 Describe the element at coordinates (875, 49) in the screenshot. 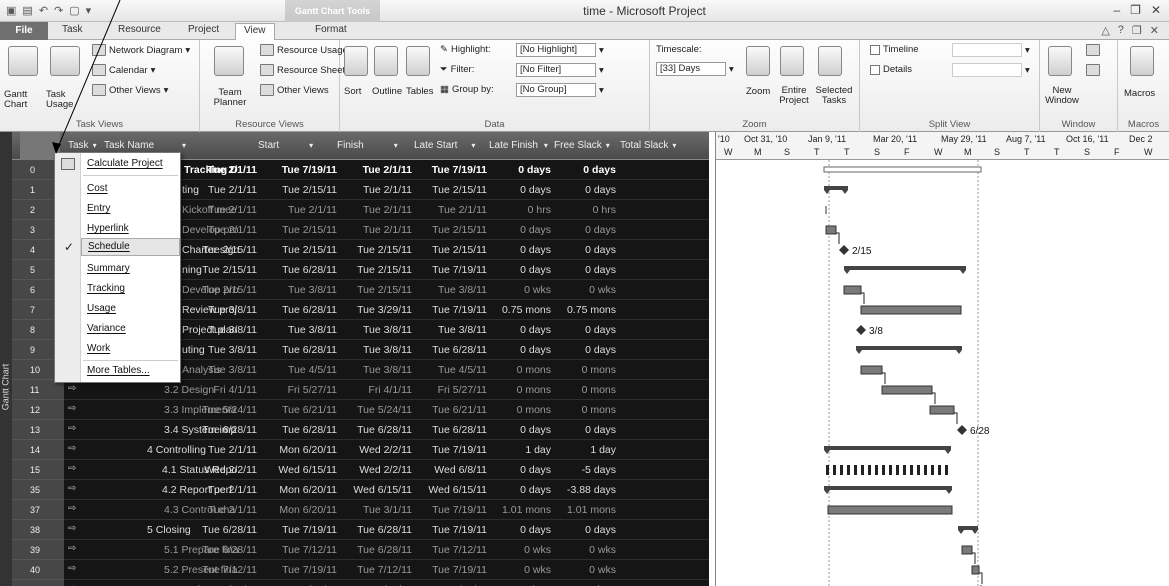

I see `checkbox-icon` at that location.